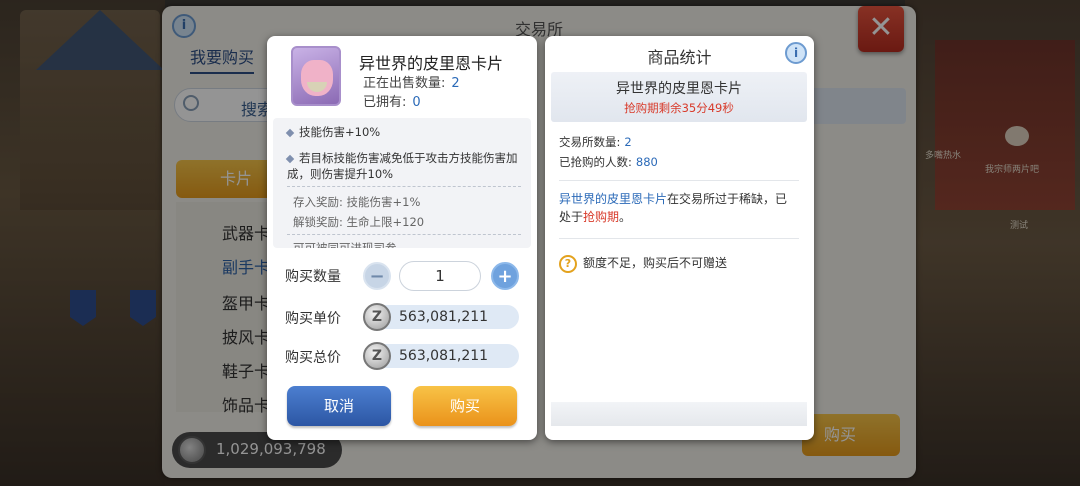 This screenshot has width=1080, height=486. Describe the element at coordinates (679, 89) in the screenshot. I see `stats-item-name: 异世界的皮里恩卡片` at that location.